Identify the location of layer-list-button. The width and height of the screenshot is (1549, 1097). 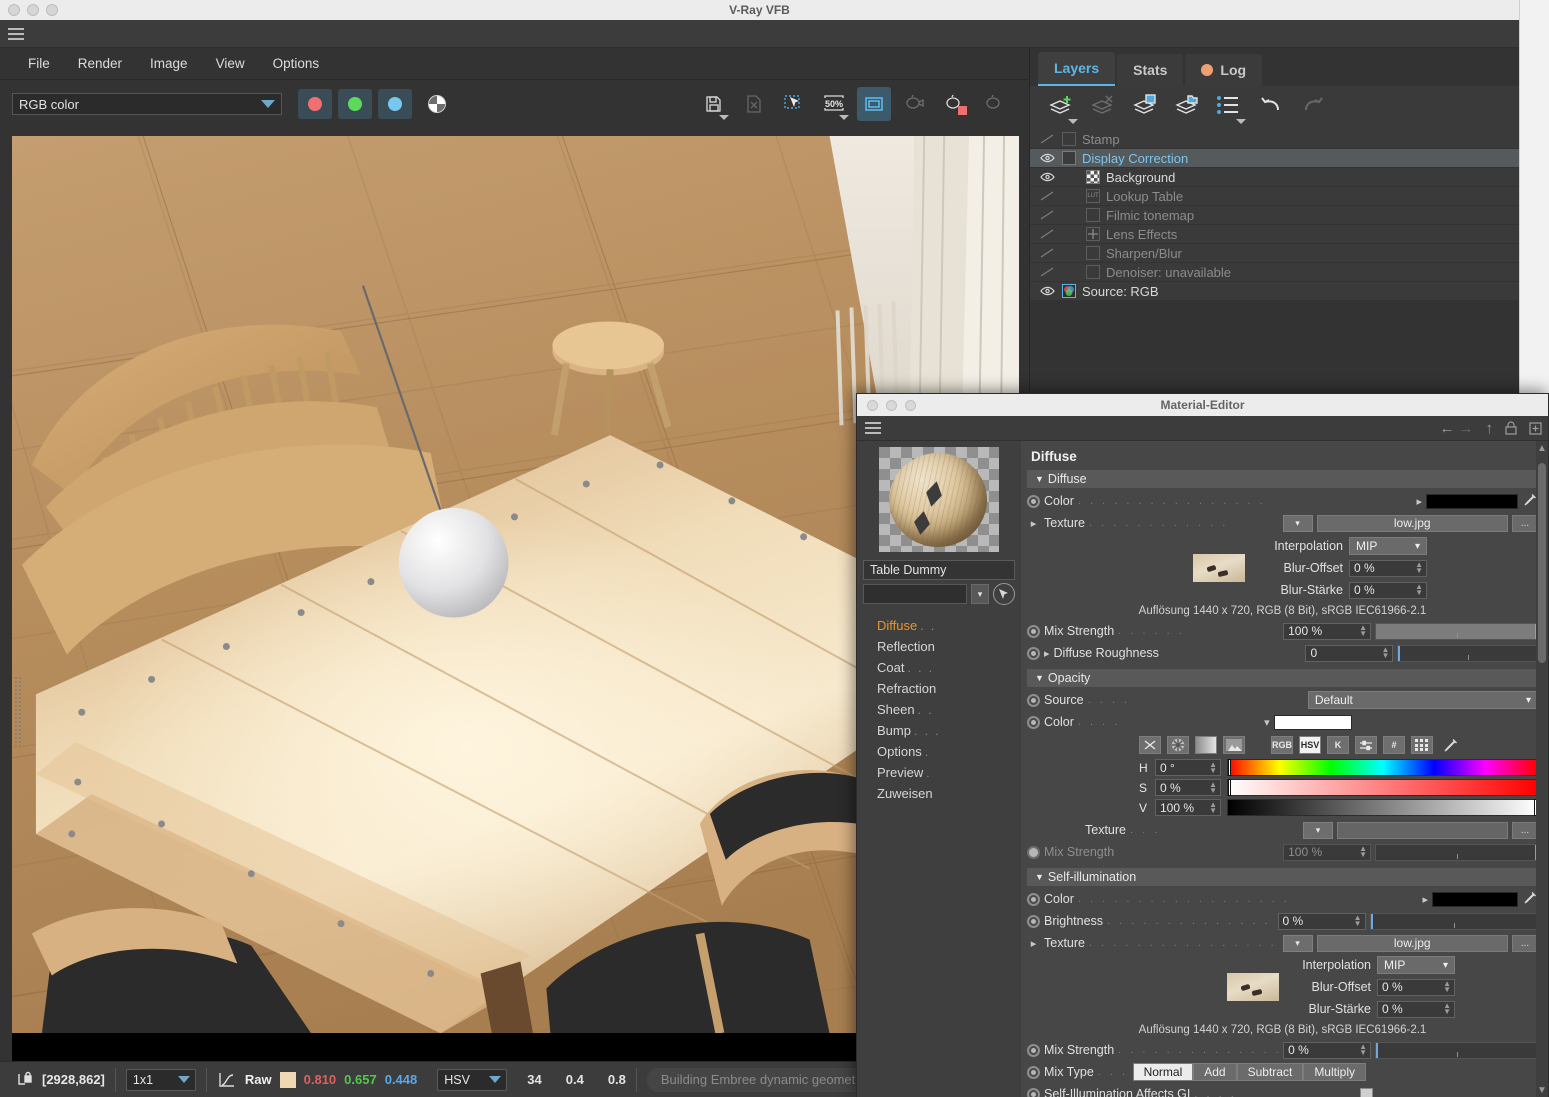
(1231, 109).